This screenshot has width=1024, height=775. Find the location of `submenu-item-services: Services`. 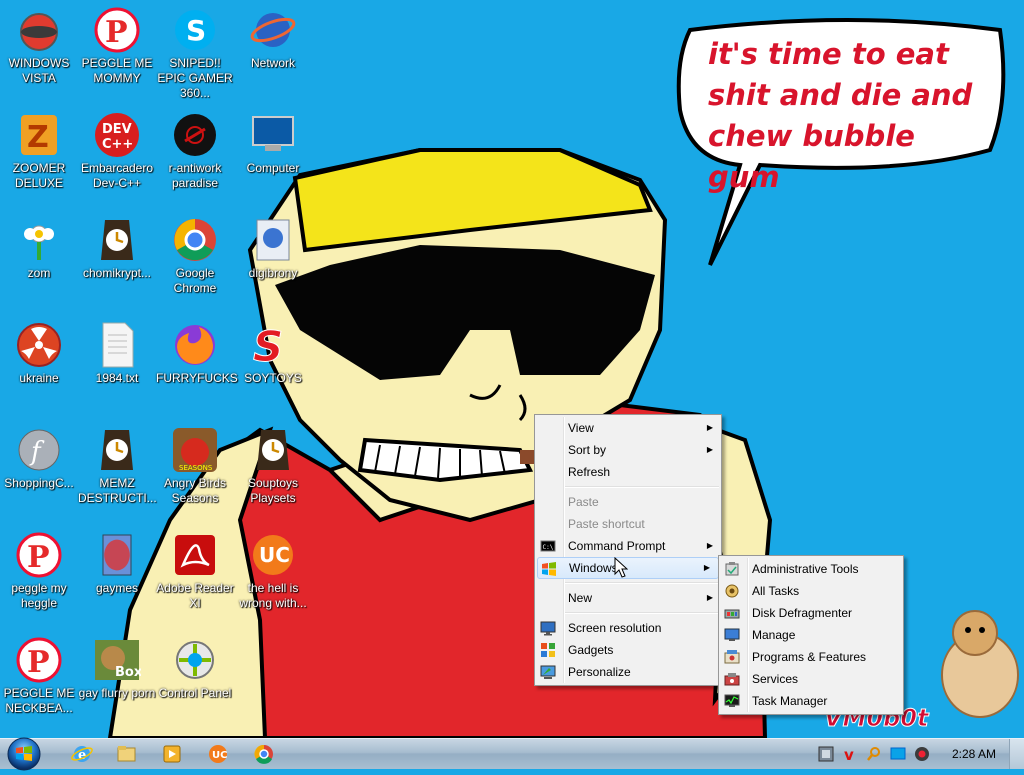

submenu-item-services: Services is located at coordinates (811, 679).